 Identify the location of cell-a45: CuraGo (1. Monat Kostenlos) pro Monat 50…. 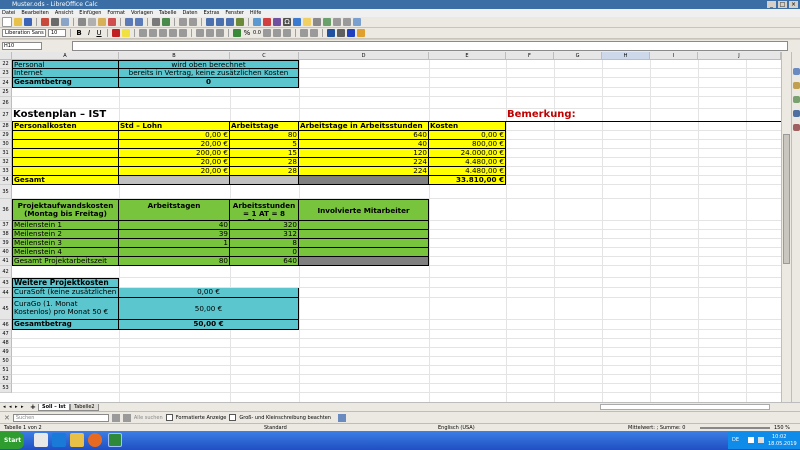
(65, 309).